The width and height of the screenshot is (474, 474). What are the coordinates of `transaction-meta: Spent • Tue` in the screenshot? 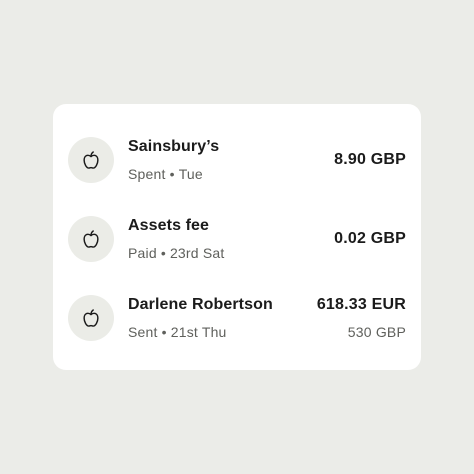 It's located at (165, 174).